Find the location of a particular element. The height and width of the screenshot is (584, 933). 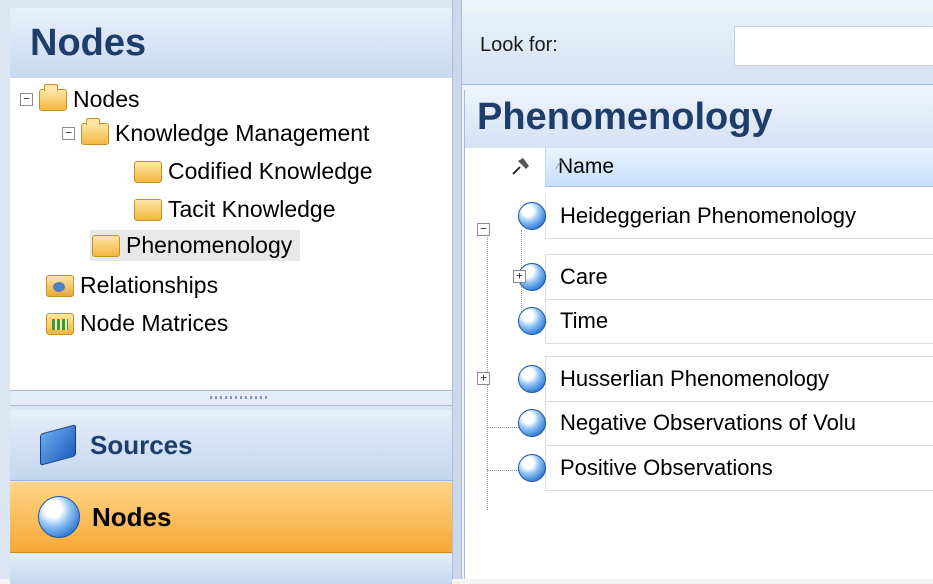

tree-item-label: Relationships is located at coordinates (149, 285).